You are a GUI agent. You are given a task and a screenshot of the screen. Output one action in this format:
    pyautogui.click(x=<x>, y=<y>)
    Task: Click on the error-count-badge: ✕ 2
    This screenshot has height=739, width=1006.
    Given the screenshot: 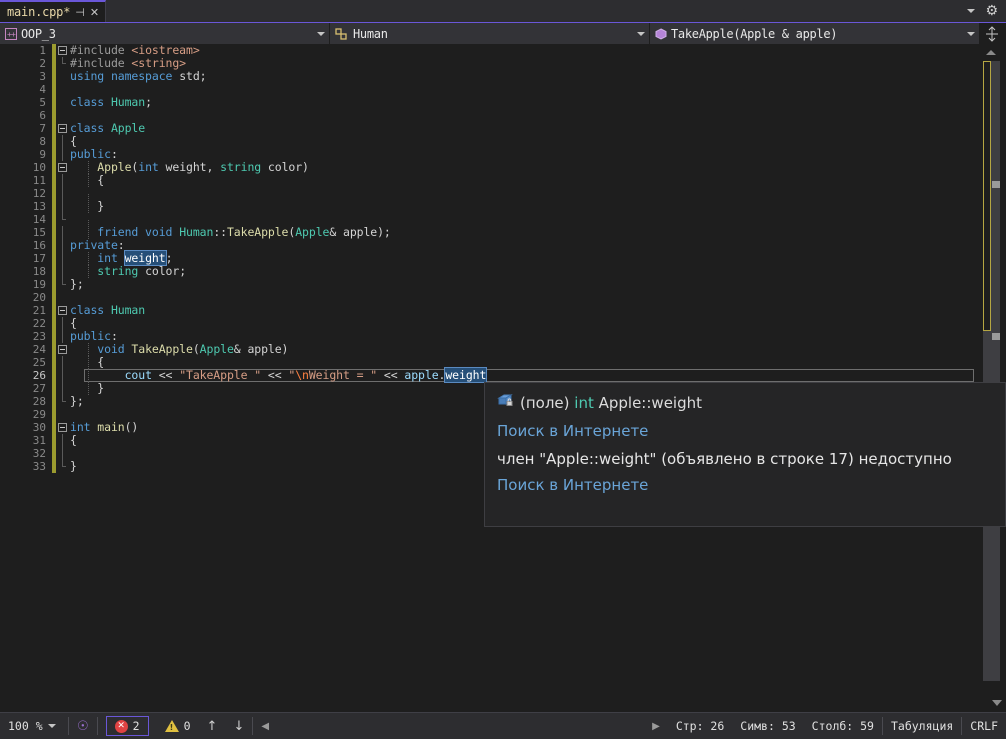 What is the action you would take?
    pyautogui.click(x=127, y=726)
    